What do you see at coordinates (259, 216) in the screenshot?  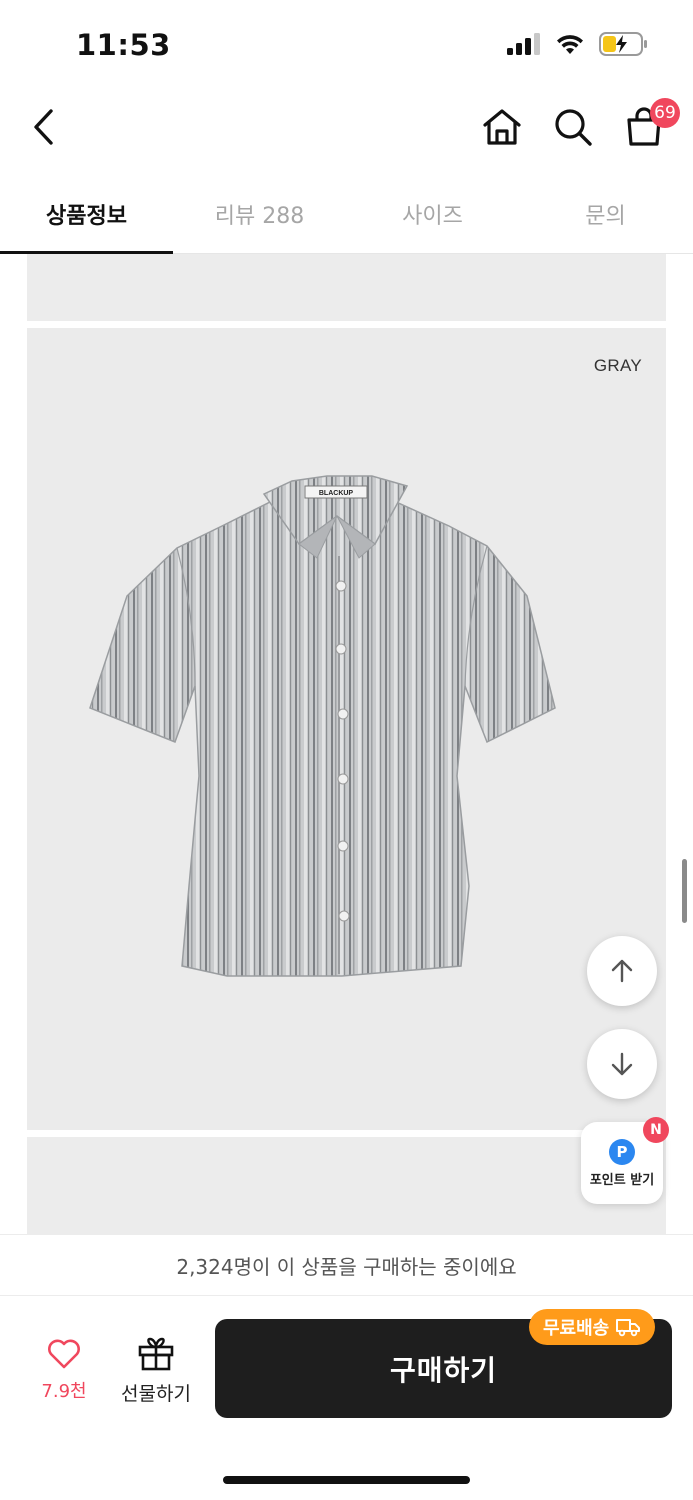 I see `tab-reviews: 리뷰 288` at bounding box center [259, 216].